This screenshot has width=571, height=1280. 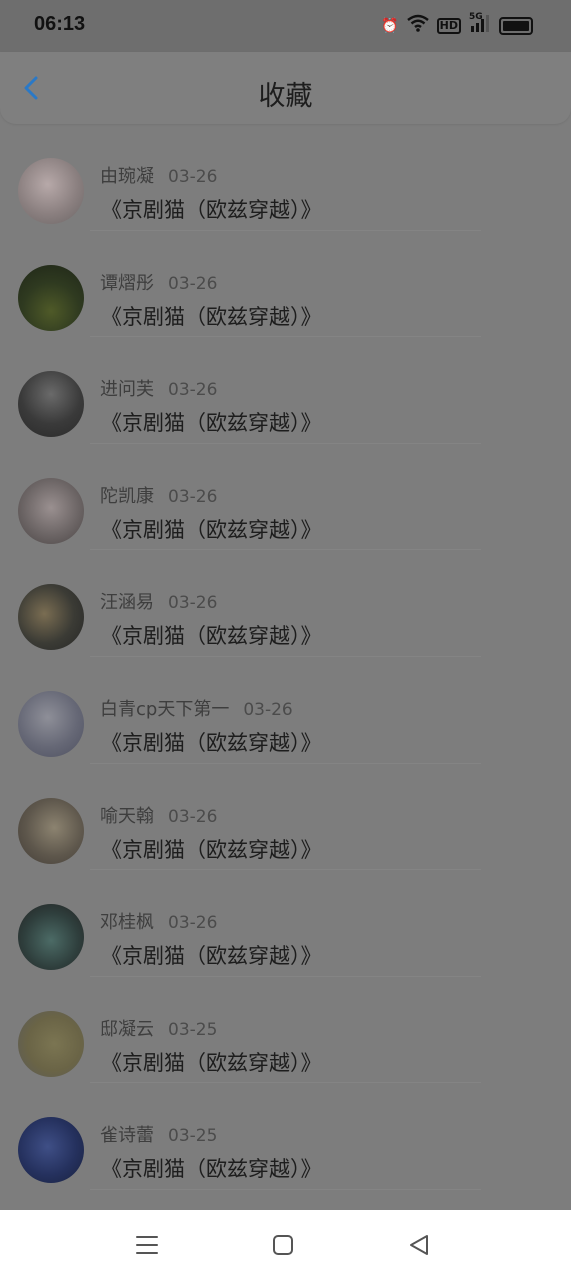 I want to click on list-item: 由琬凝 03-26 《京剧猫（欧兹穿越）》, so click(x=285, y=177).